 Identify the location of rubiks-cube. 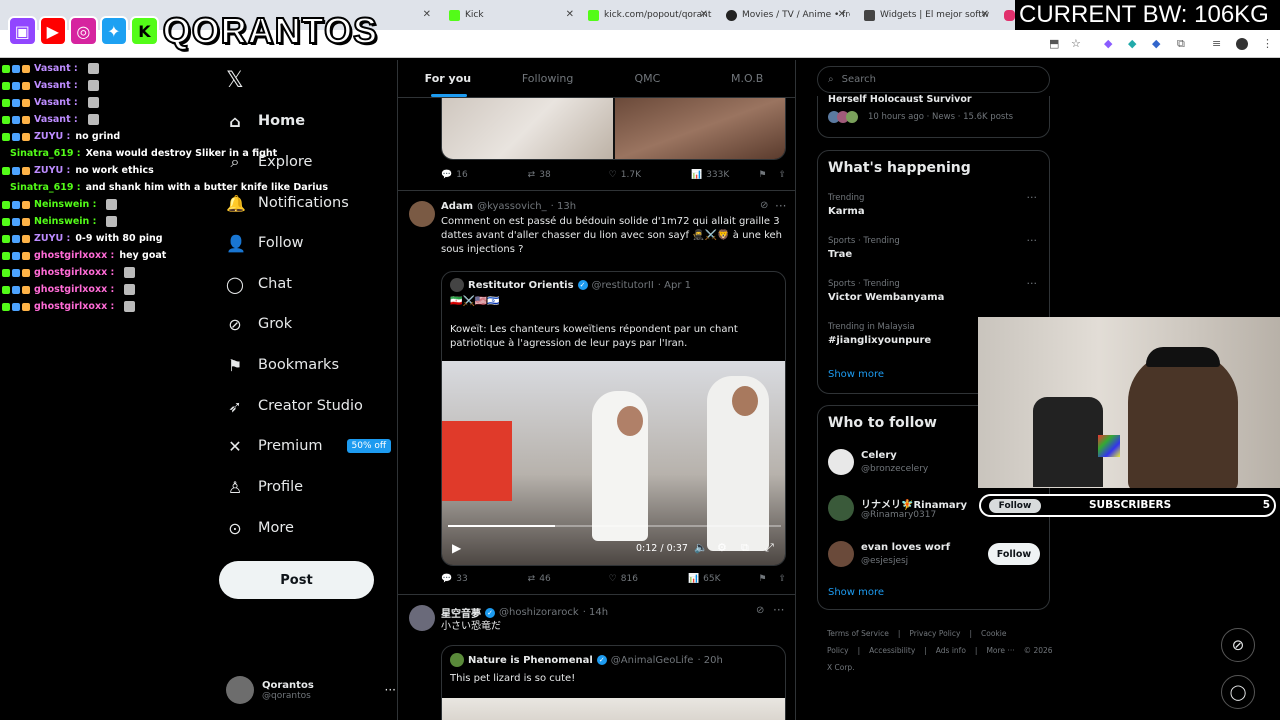
(1109, 446).